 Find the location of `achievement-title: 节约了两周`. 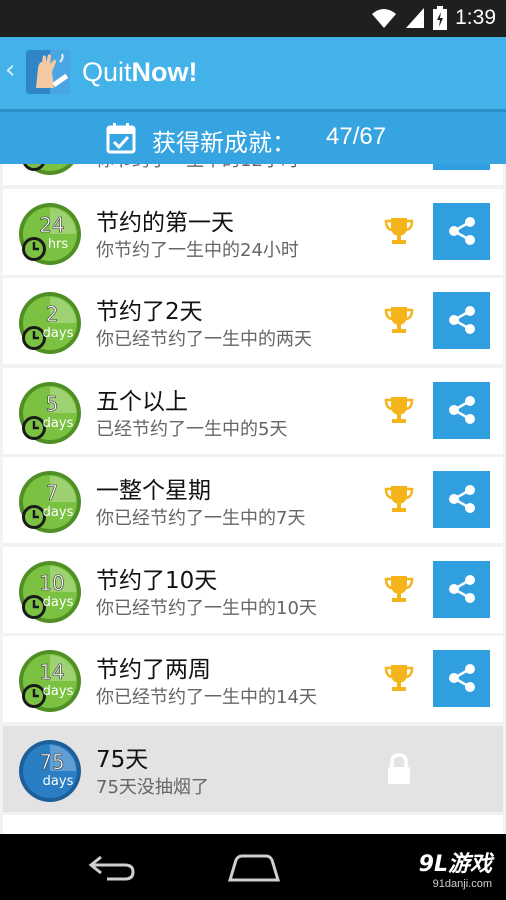

achievement-title: 节约了两周 is located at coordinates (153, 670).